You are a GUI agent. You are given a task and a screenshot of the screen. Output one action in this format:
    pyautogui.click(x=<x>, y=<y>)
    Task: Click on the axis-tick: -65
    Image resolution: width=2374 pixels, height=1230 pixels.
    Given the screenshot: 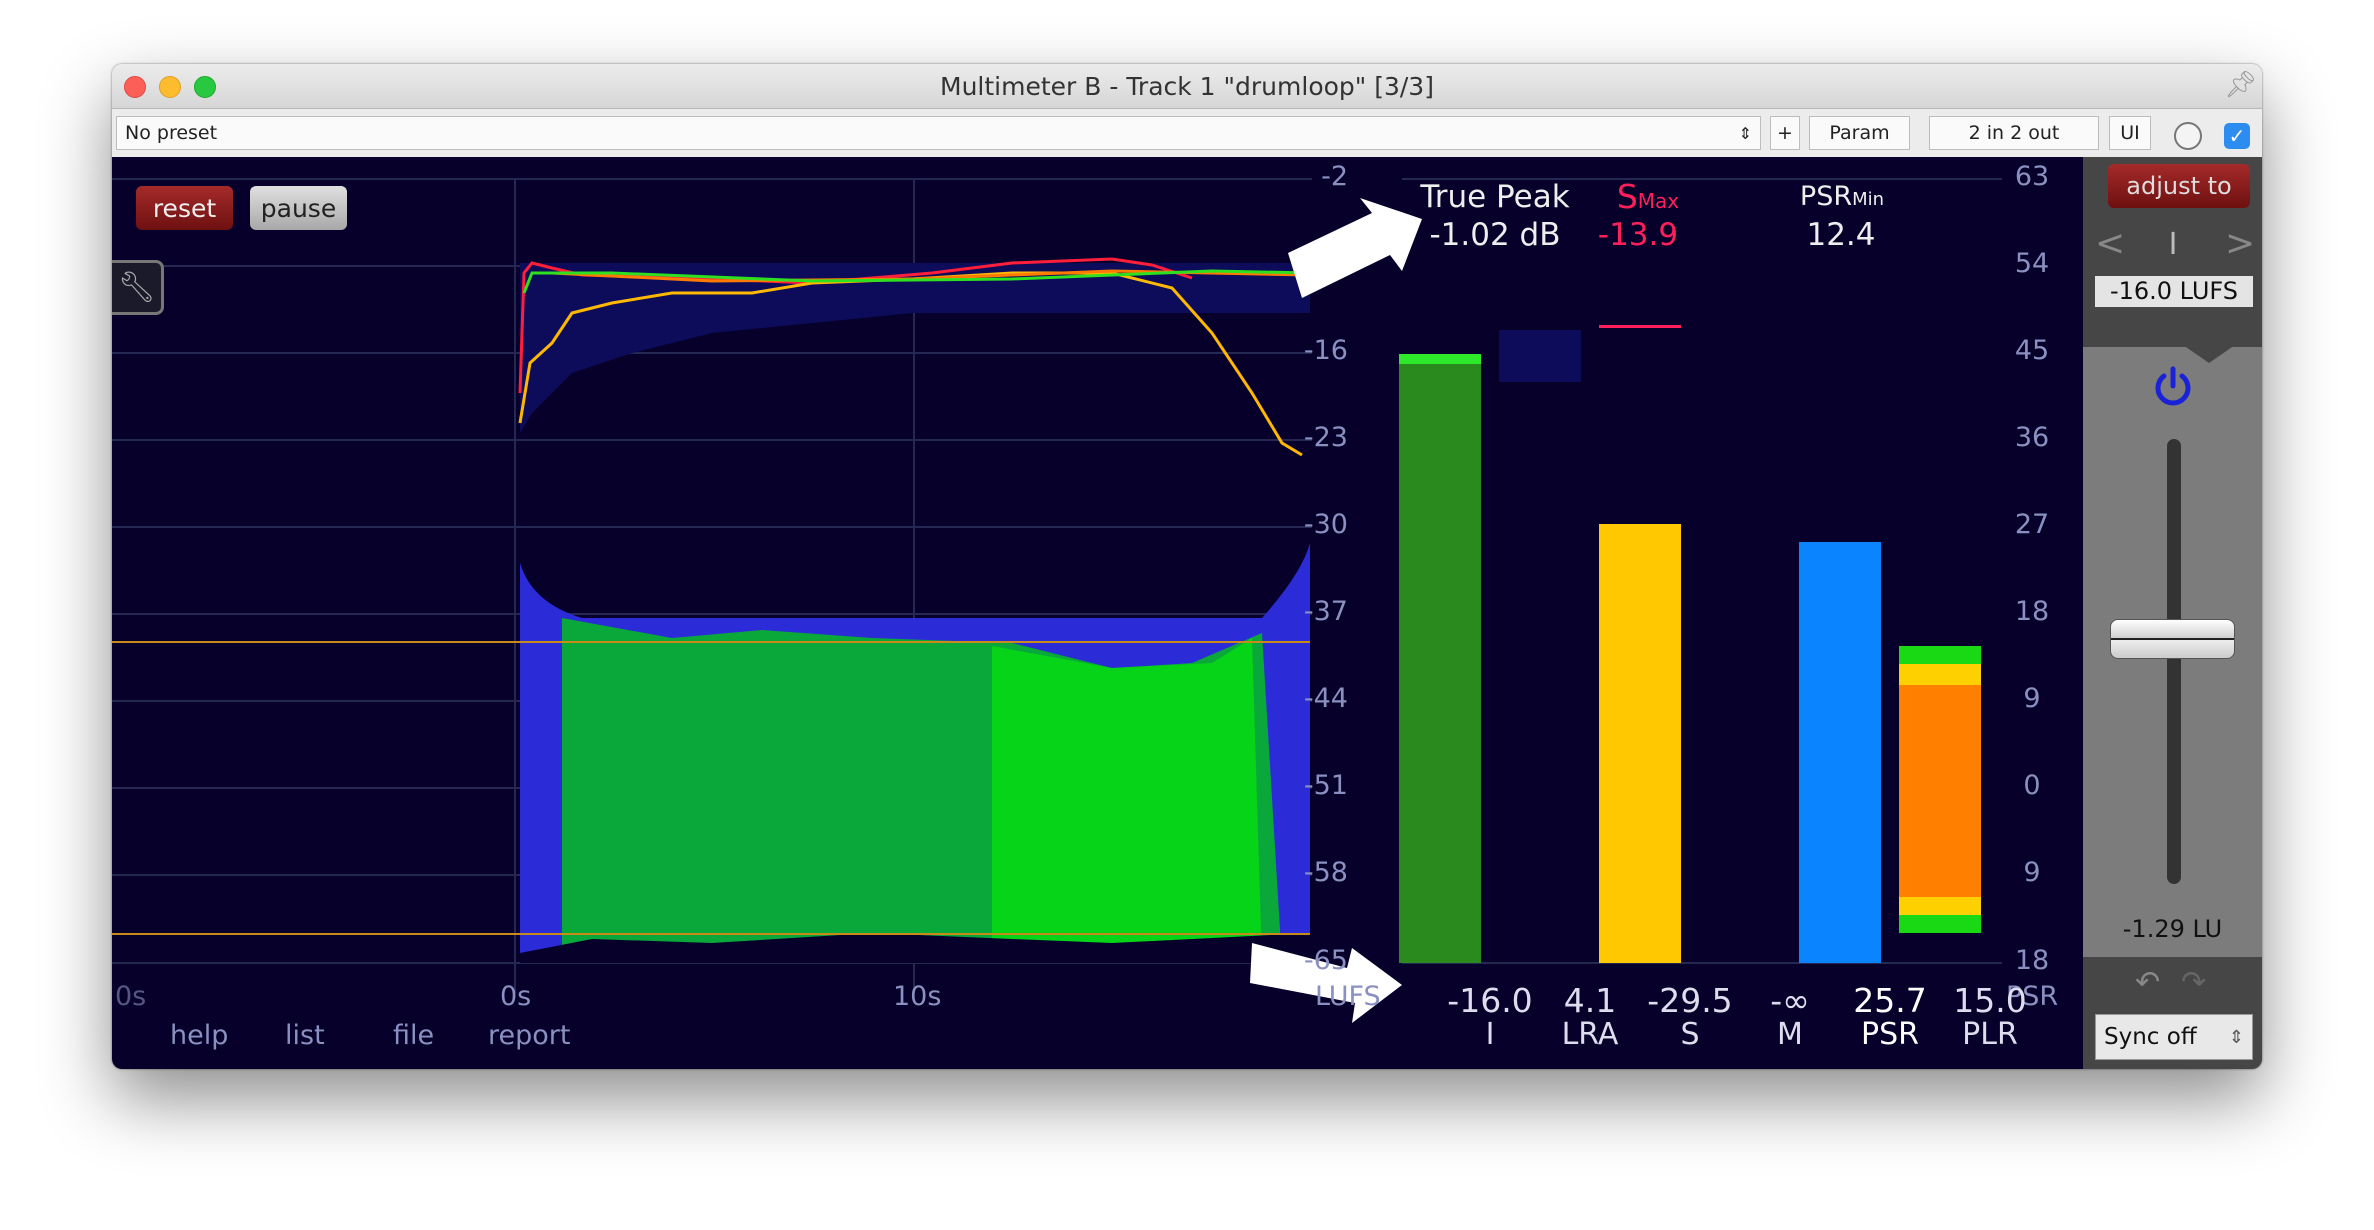 What is the action you would take?
    pyautogui.click(x=1325, y=960)
    